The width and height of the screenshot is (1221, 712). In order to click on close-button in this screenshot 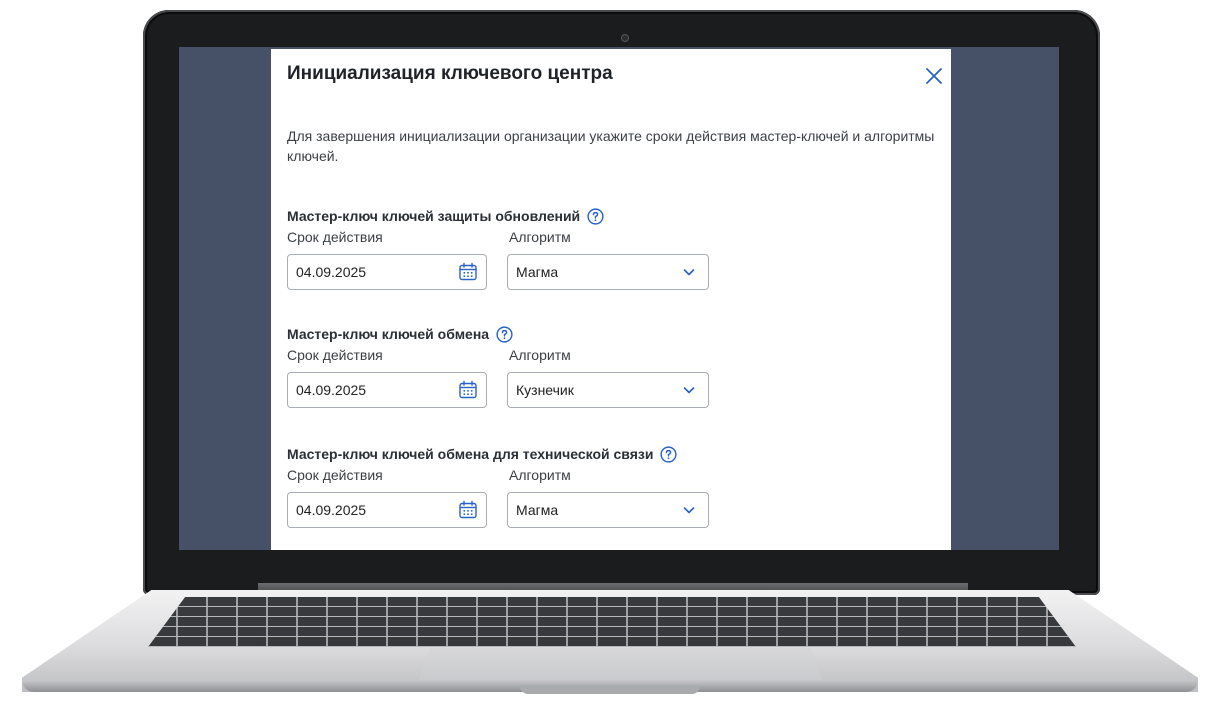, I will do `click(934, 76)`.